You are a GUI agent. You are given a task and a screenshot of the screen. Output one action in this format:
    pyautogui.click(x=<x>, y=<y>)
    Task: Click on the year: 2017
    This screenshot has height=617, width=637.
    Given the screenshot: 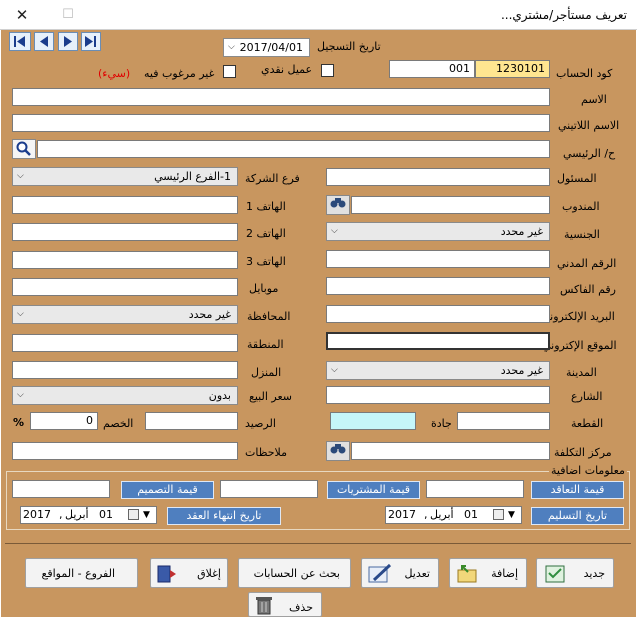 What is the action you would take?
    pyautogui.click(x=402, y=514)
    